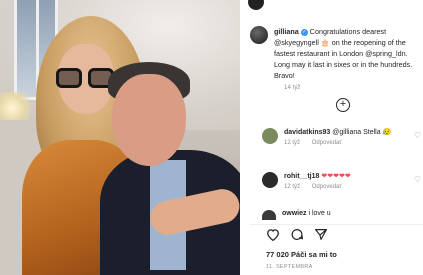  Describe the element at coordinates (273, 234) in the screenshot. I see `heart-icon` at that location.